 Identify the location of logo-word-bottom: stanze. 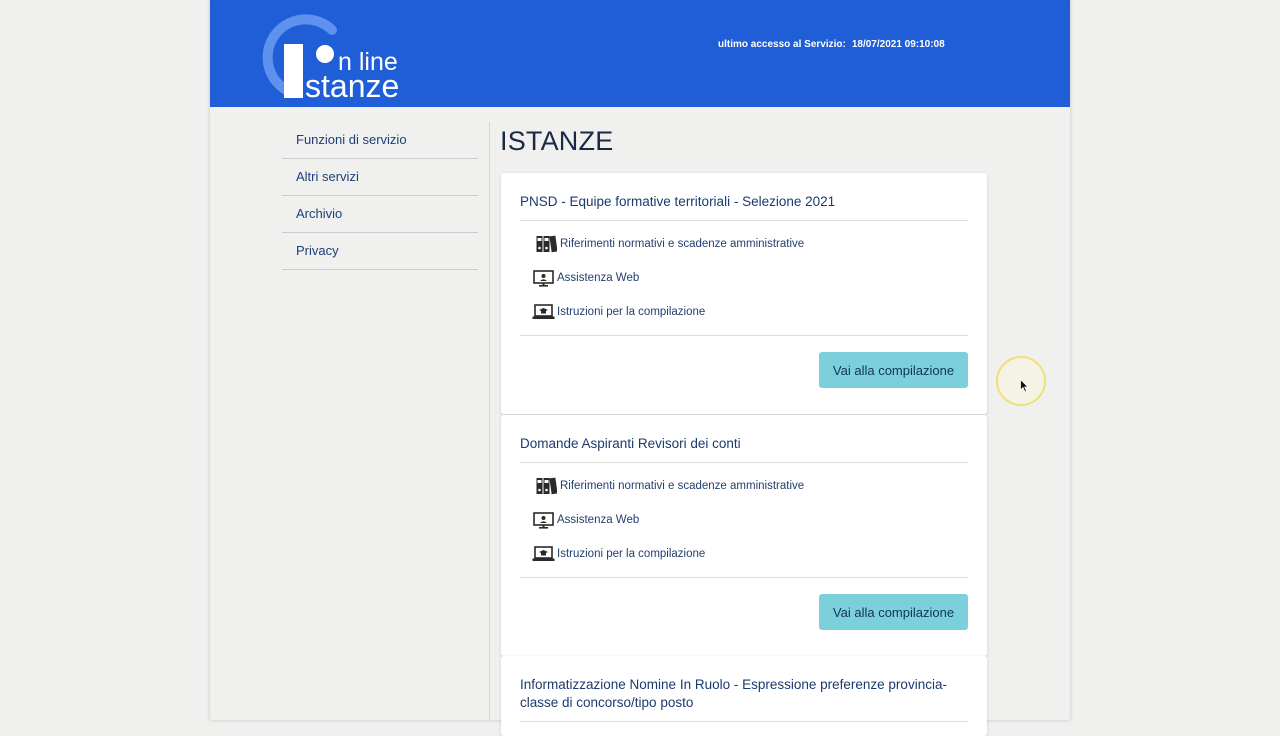
(352, 84).